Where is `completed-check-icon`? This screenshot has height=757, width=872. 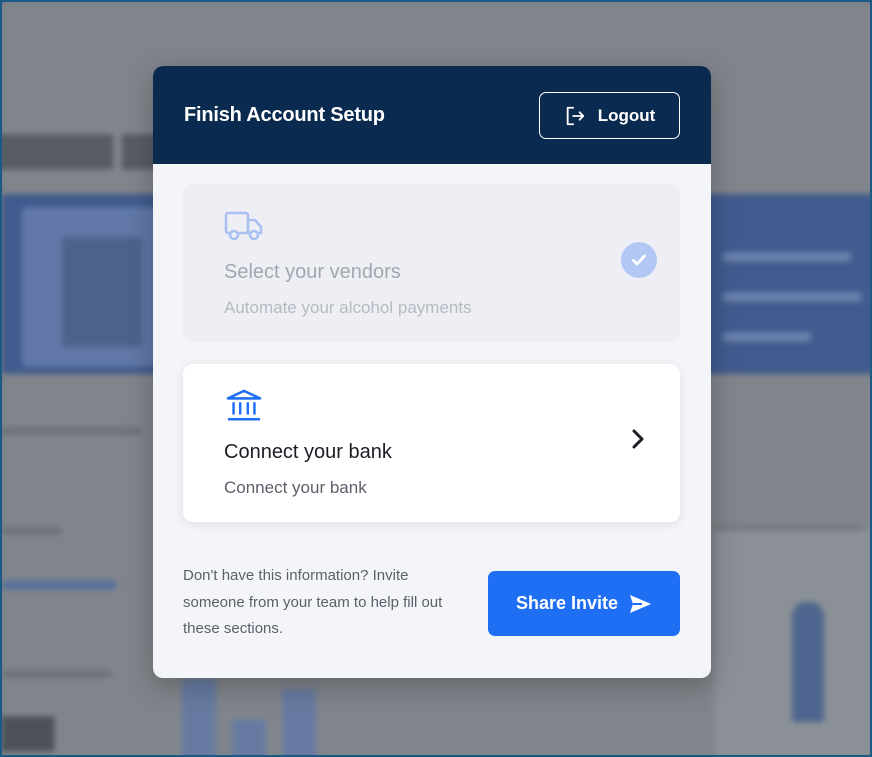
completed-check-icon is located at coordinates (639, 260).